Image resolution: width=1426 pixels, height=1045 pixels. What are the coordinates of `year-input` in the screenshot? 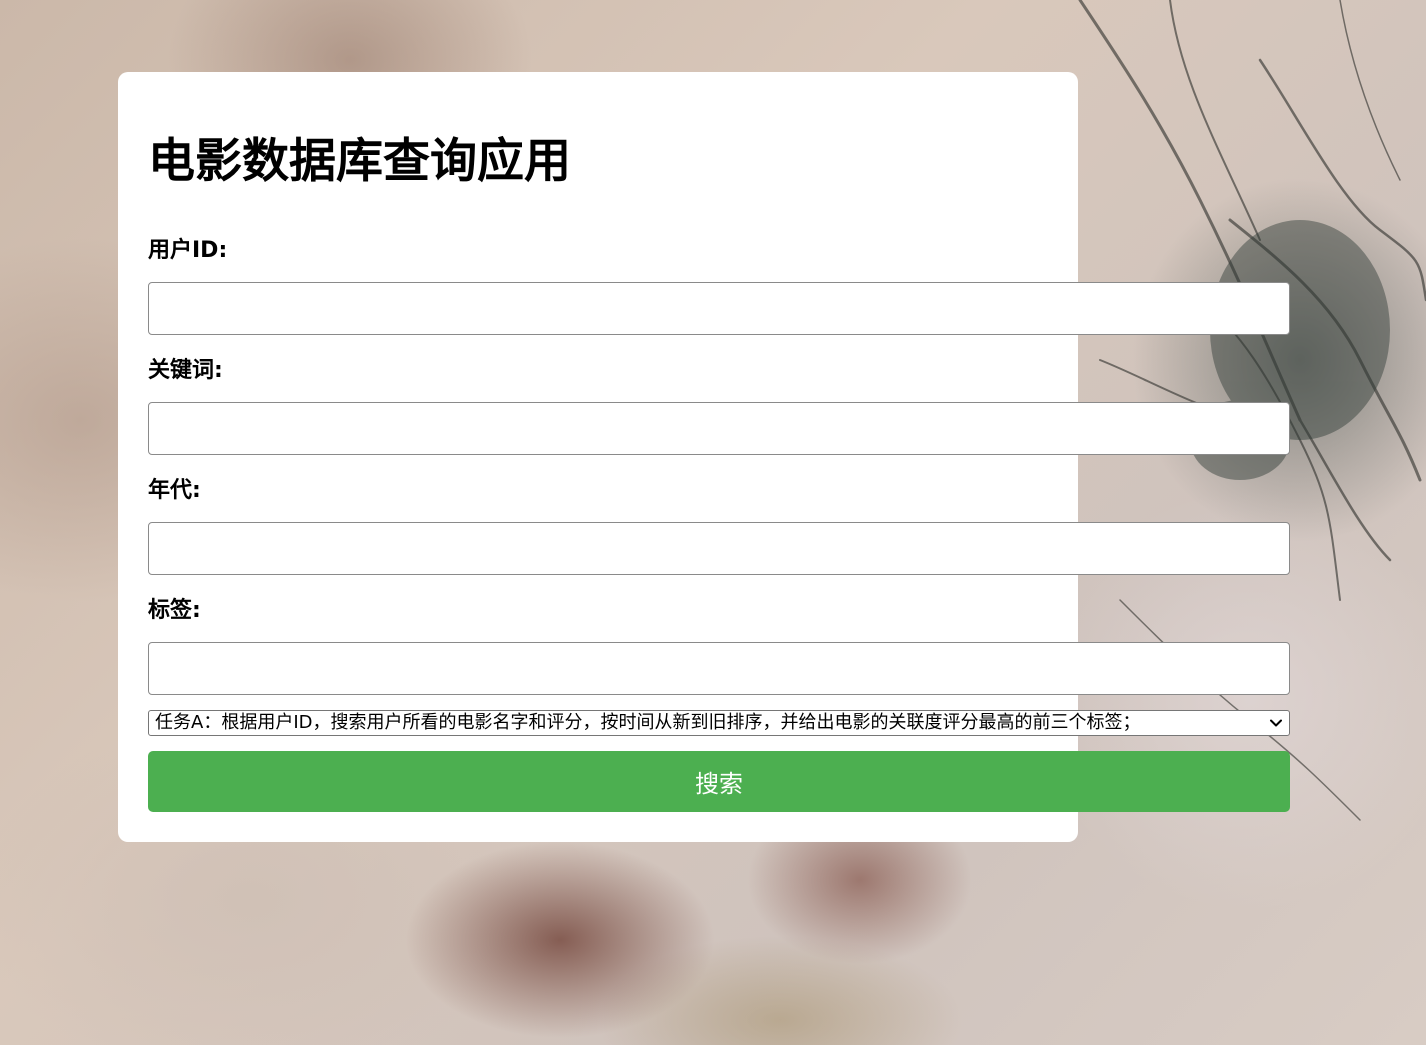 It's located at (719, 548).